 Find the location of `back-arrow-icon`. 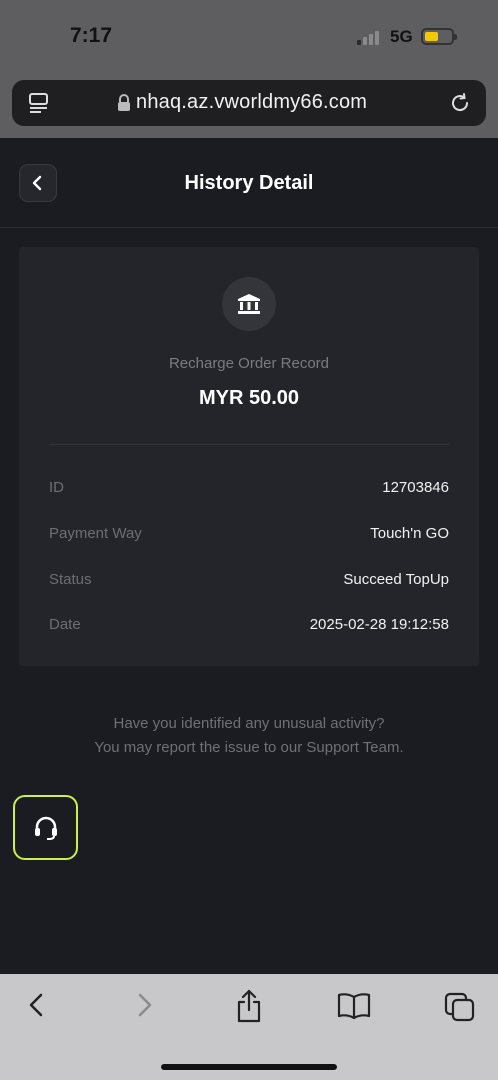

back-arrow-icon is located at coordinates (37, 1007).